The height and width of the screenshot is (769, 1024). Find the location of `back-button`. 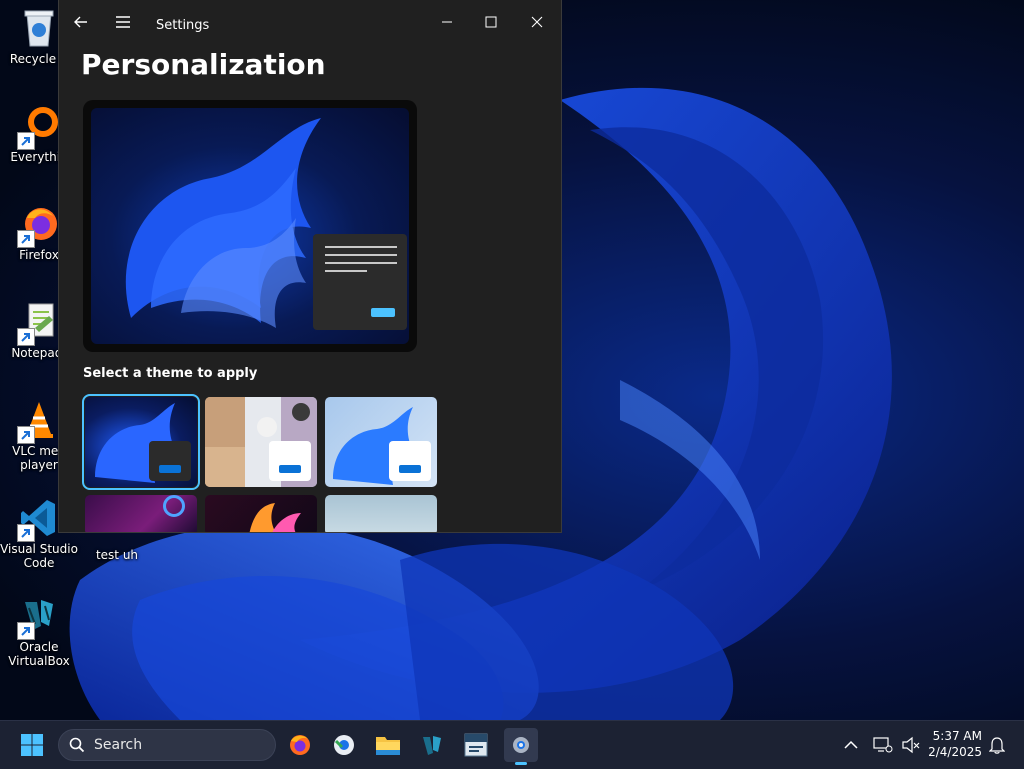

back-button is located at coordinates (81, 22).